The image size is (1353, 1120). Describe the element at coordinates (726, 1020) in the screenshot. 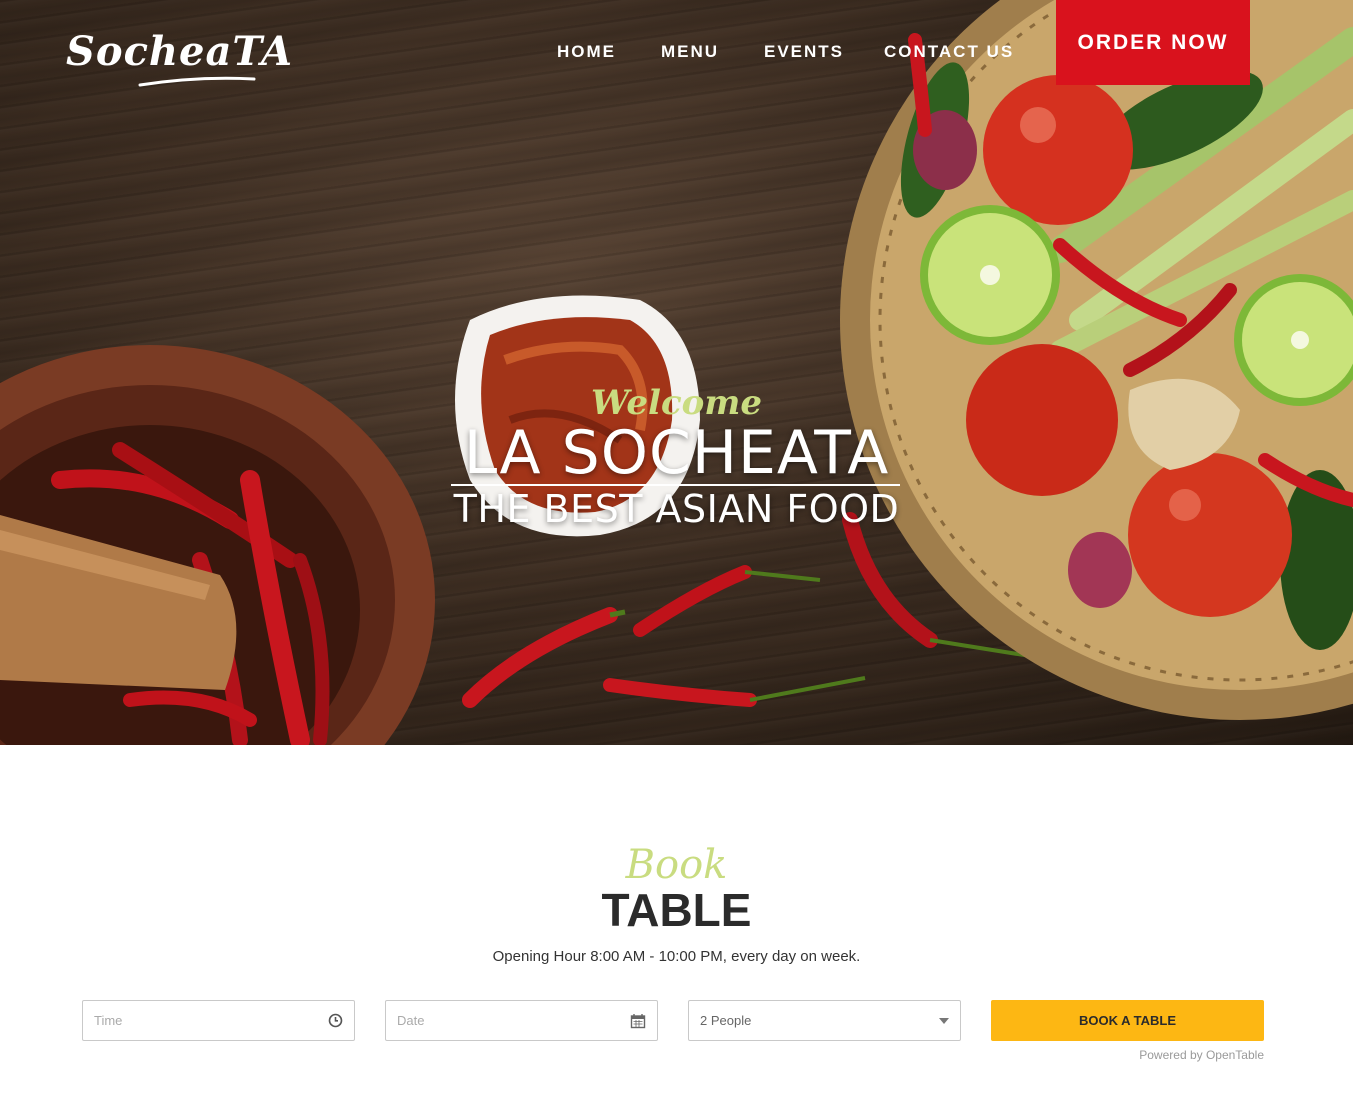

I see `people-value: 2 People` at that location.